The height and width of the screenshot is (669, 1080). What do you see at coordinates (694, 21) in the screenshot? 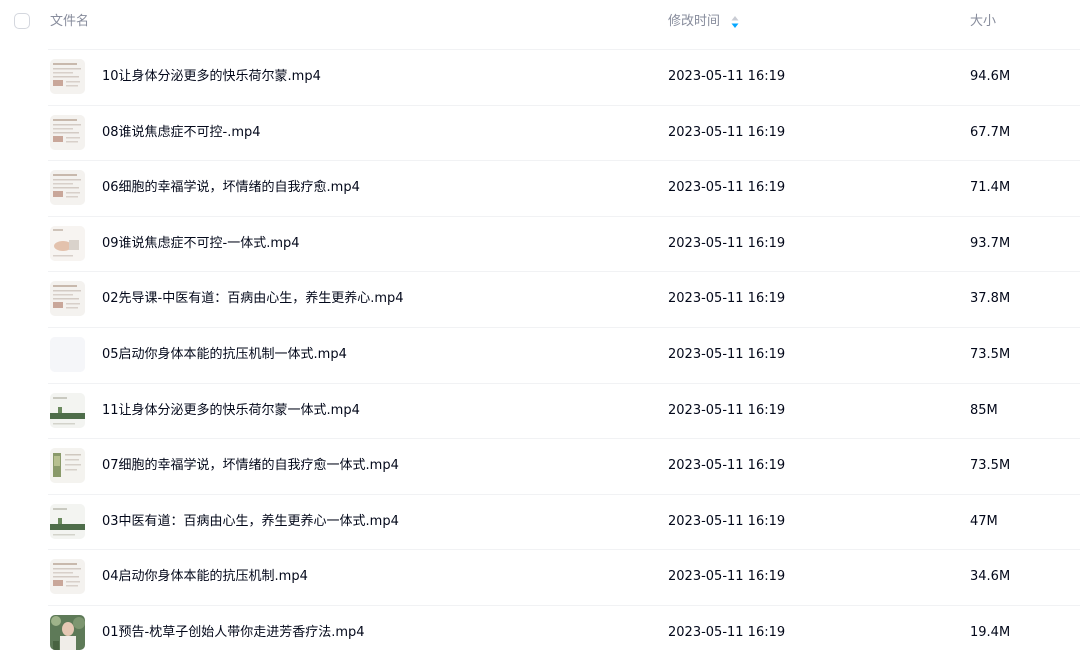
I see `column-header-modified: 修改时间` at bounding box center [694, 21].